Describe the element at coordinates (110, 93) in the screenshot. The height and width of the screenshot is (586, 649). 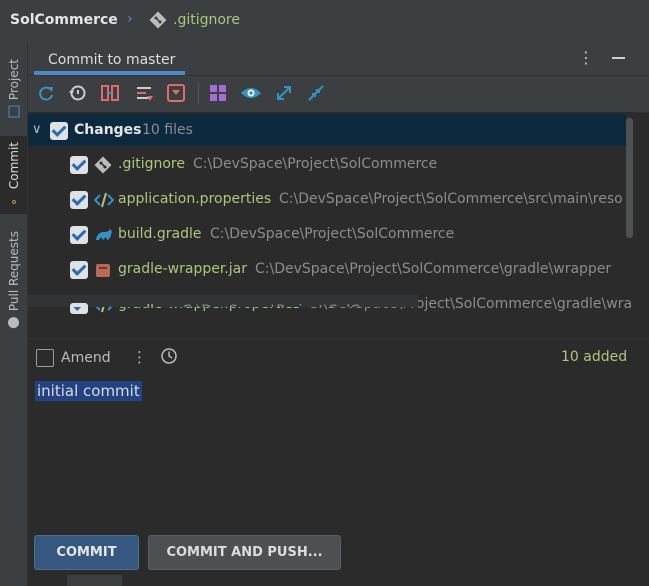
I see `diff-icon` at that location.